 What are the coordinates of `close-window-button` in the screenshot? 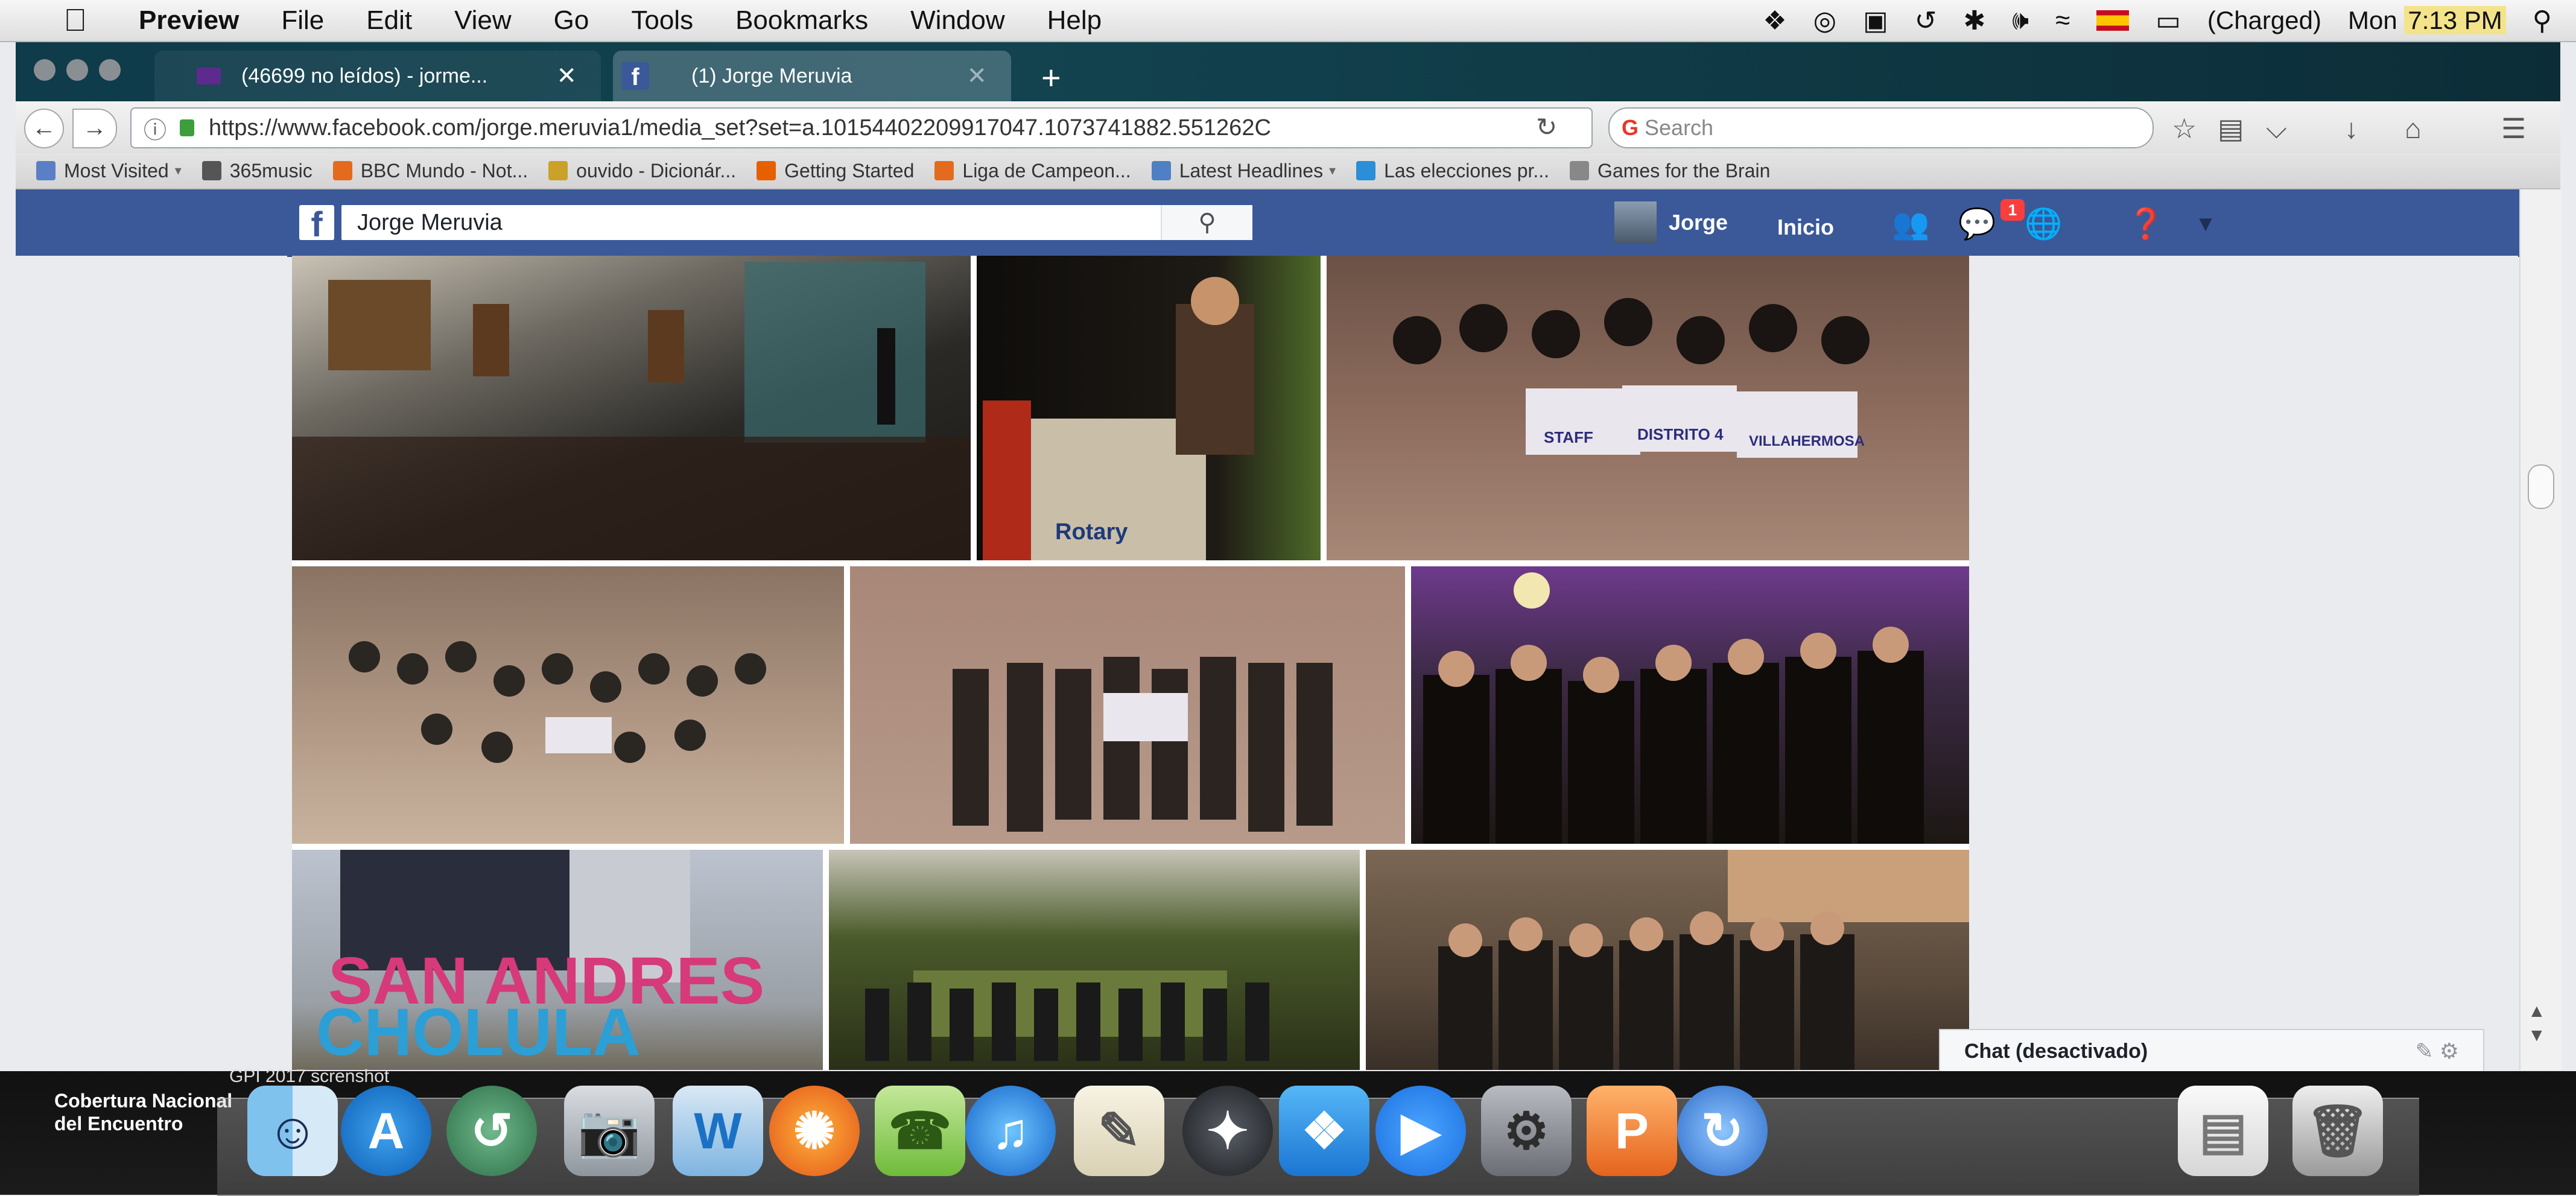 It's located at (45, 70).